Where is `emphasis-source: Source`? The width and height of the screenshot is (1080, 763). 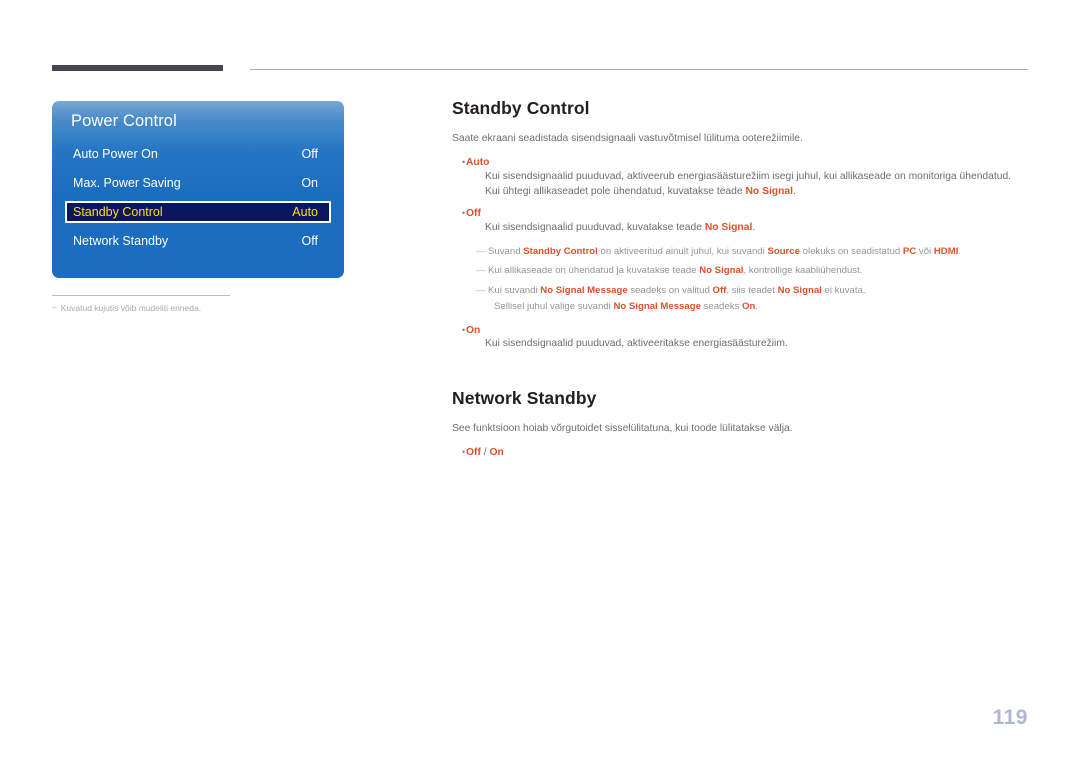
emphasis-source: Source is located at coordinates (783, 251).